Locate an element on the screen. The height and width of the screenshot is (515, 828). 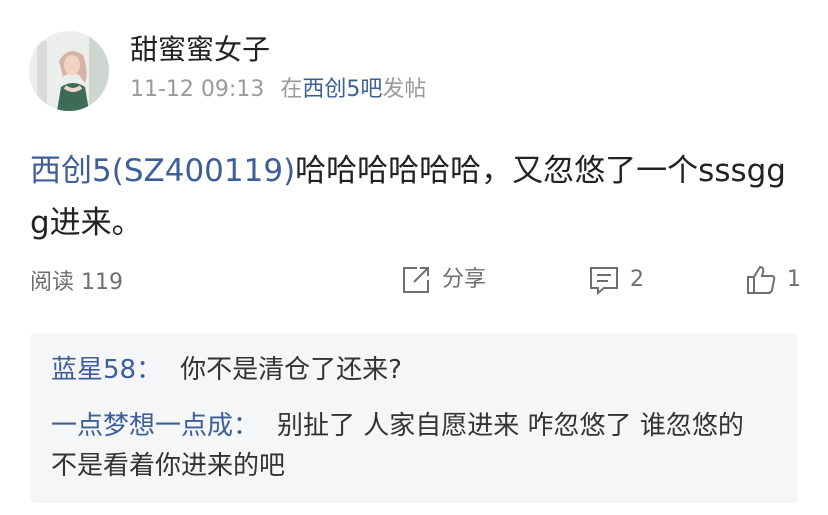
board-link: 西创5吧 is located at coordinates (342, 89).